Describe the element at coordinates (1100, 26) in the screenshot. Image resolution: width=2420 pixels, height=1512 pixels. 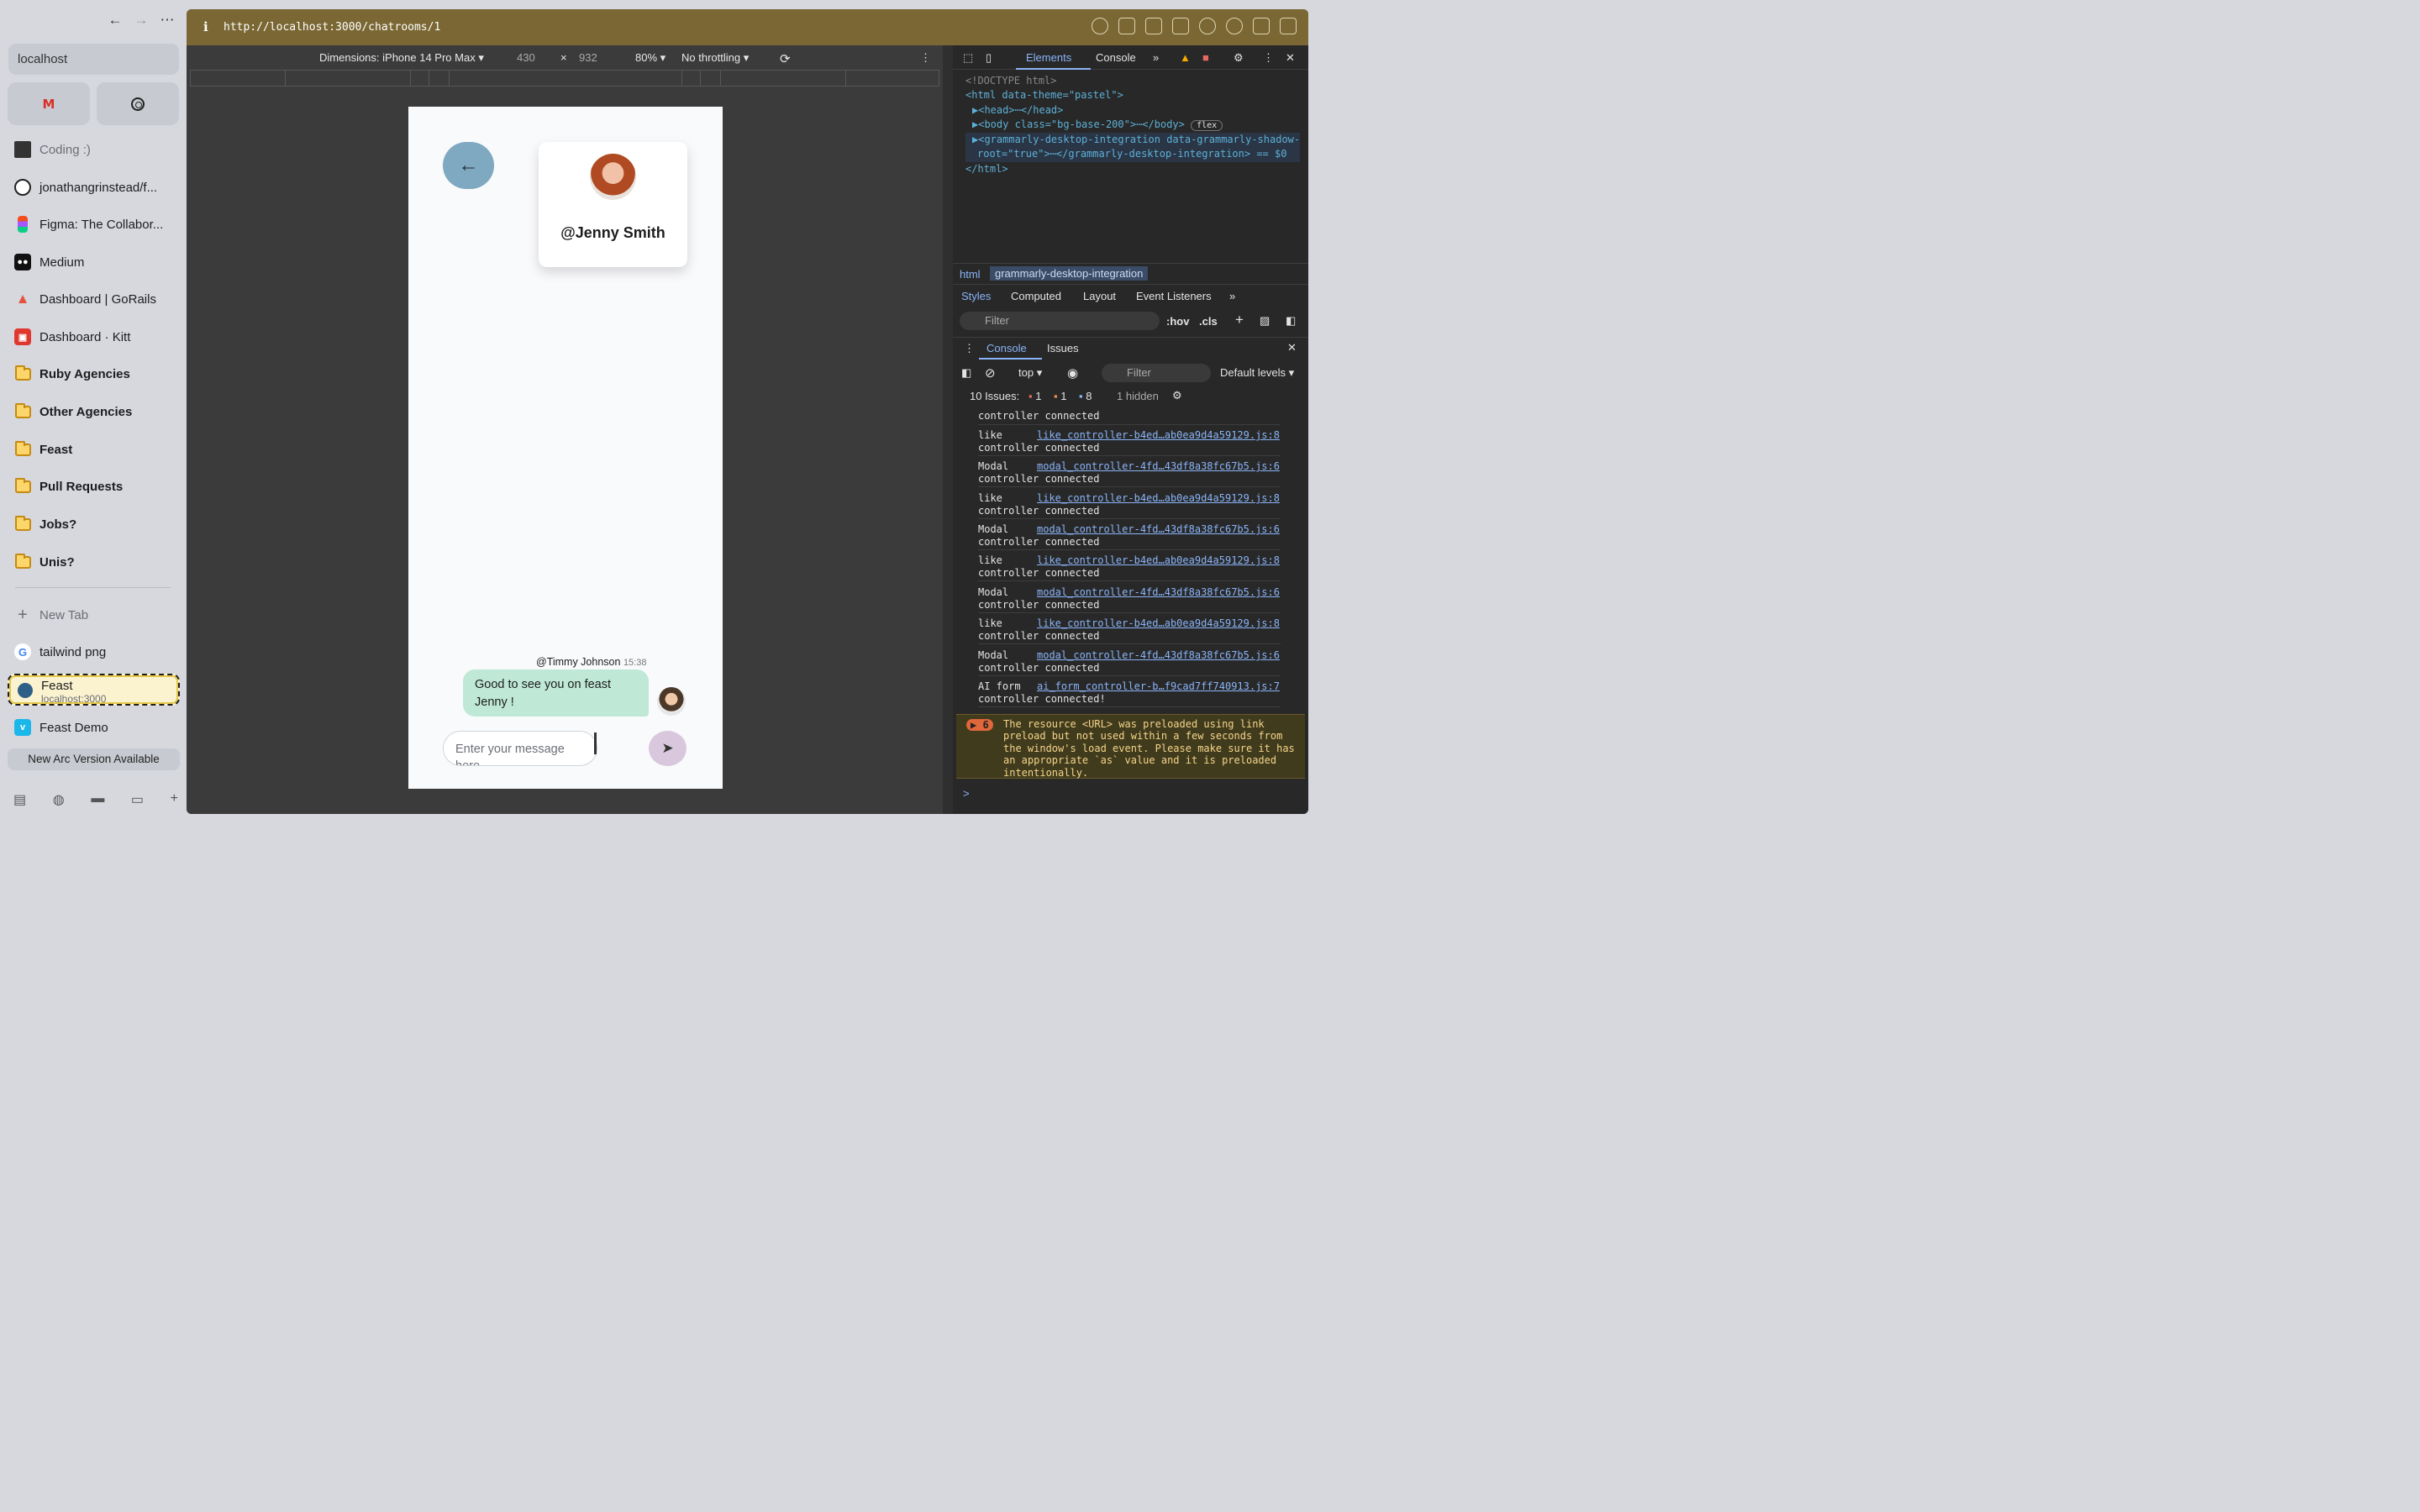
I see `link-icon` at that location.